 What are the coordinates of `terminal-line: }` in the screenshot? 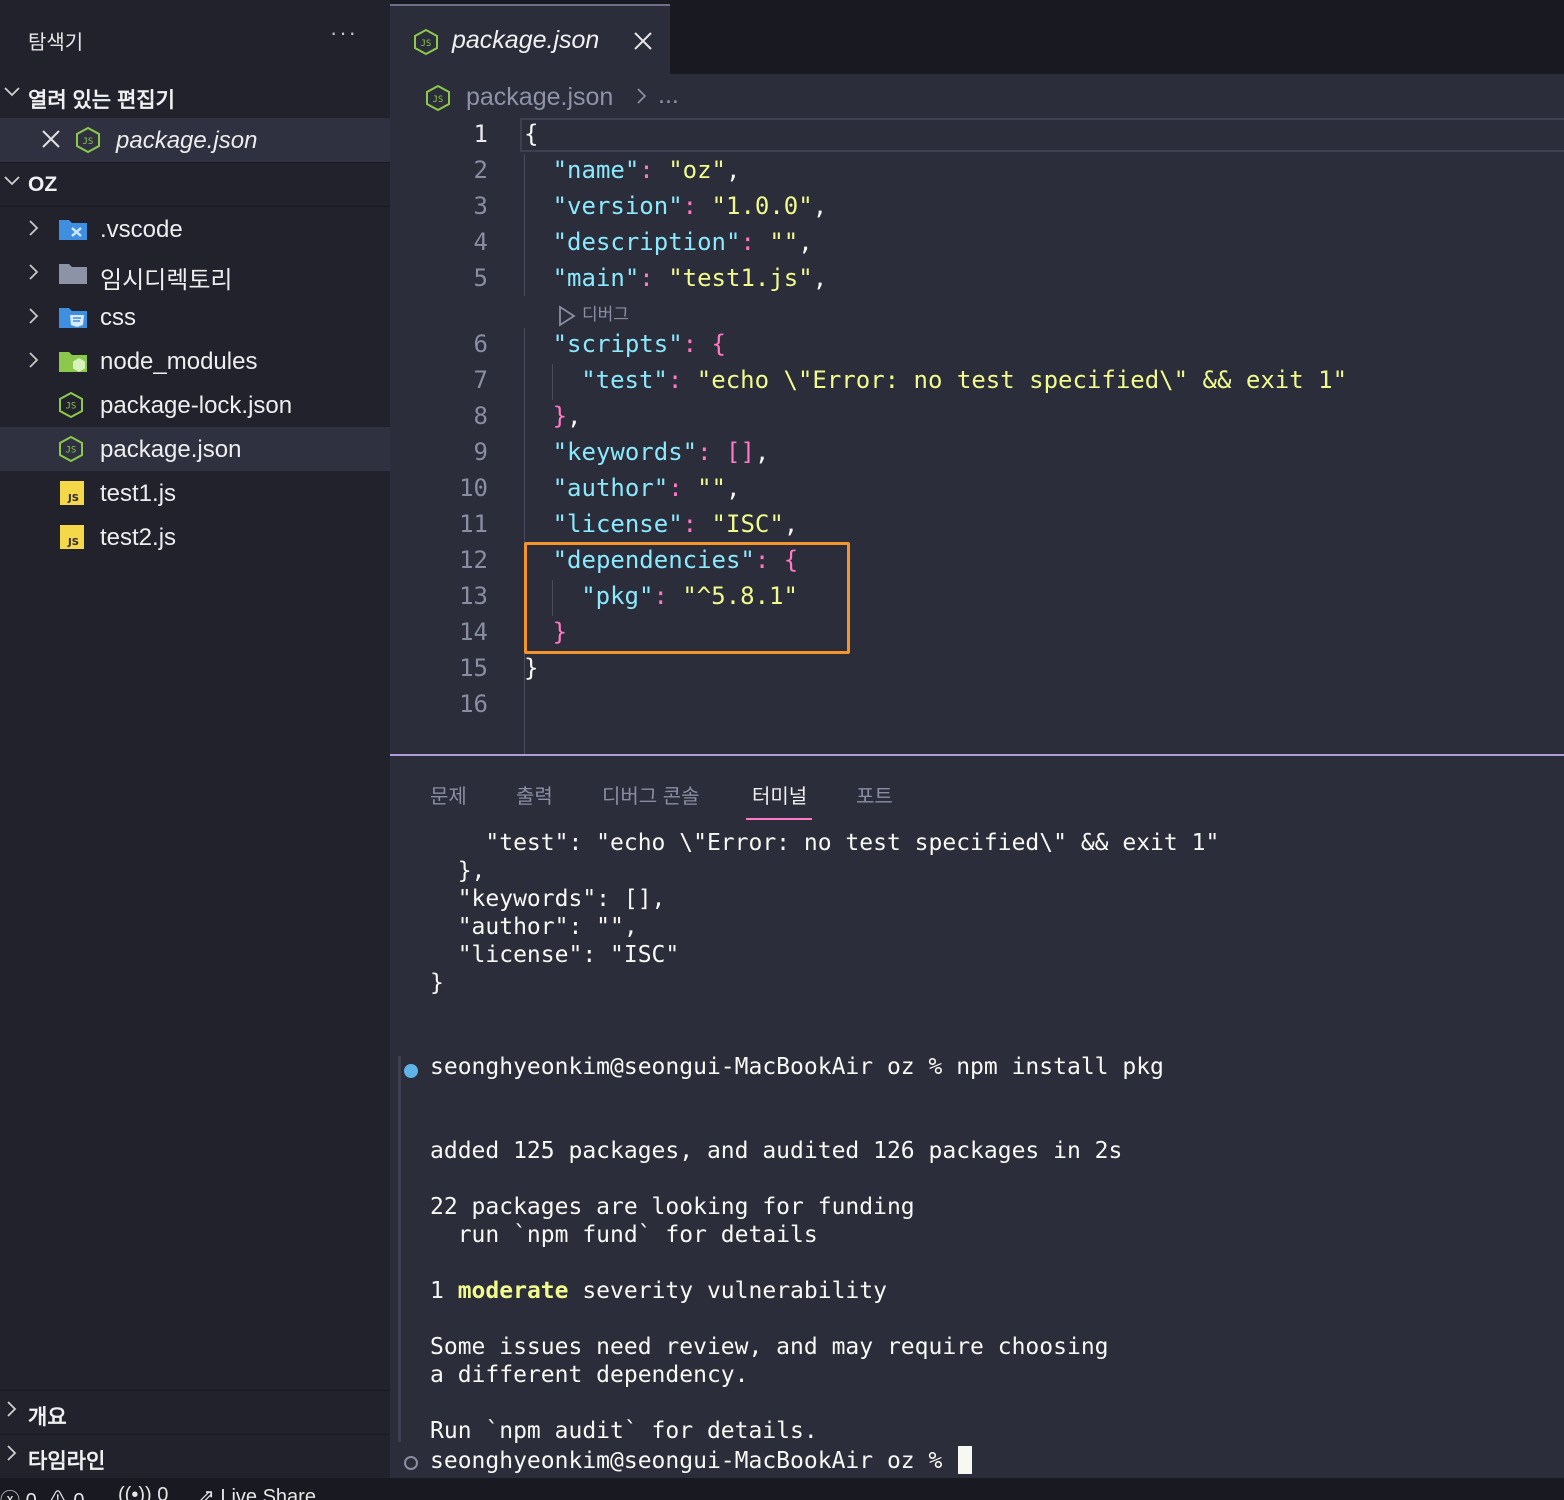 It's located at (437, 983).